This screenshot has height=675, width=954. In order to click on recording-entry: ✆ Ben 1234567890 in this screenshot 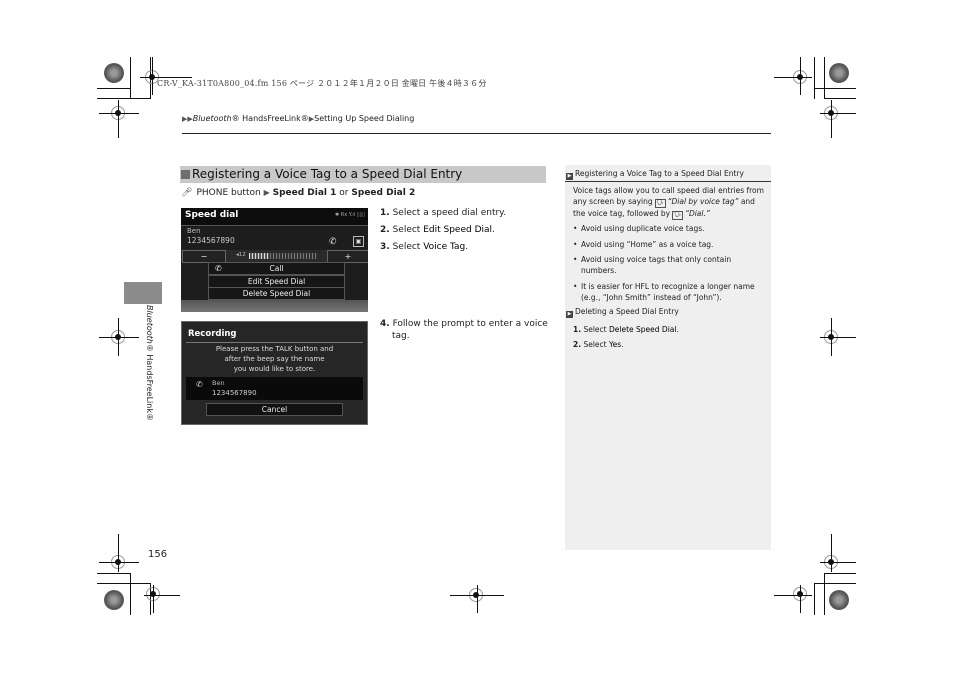, I will do `click(274, 388)`.